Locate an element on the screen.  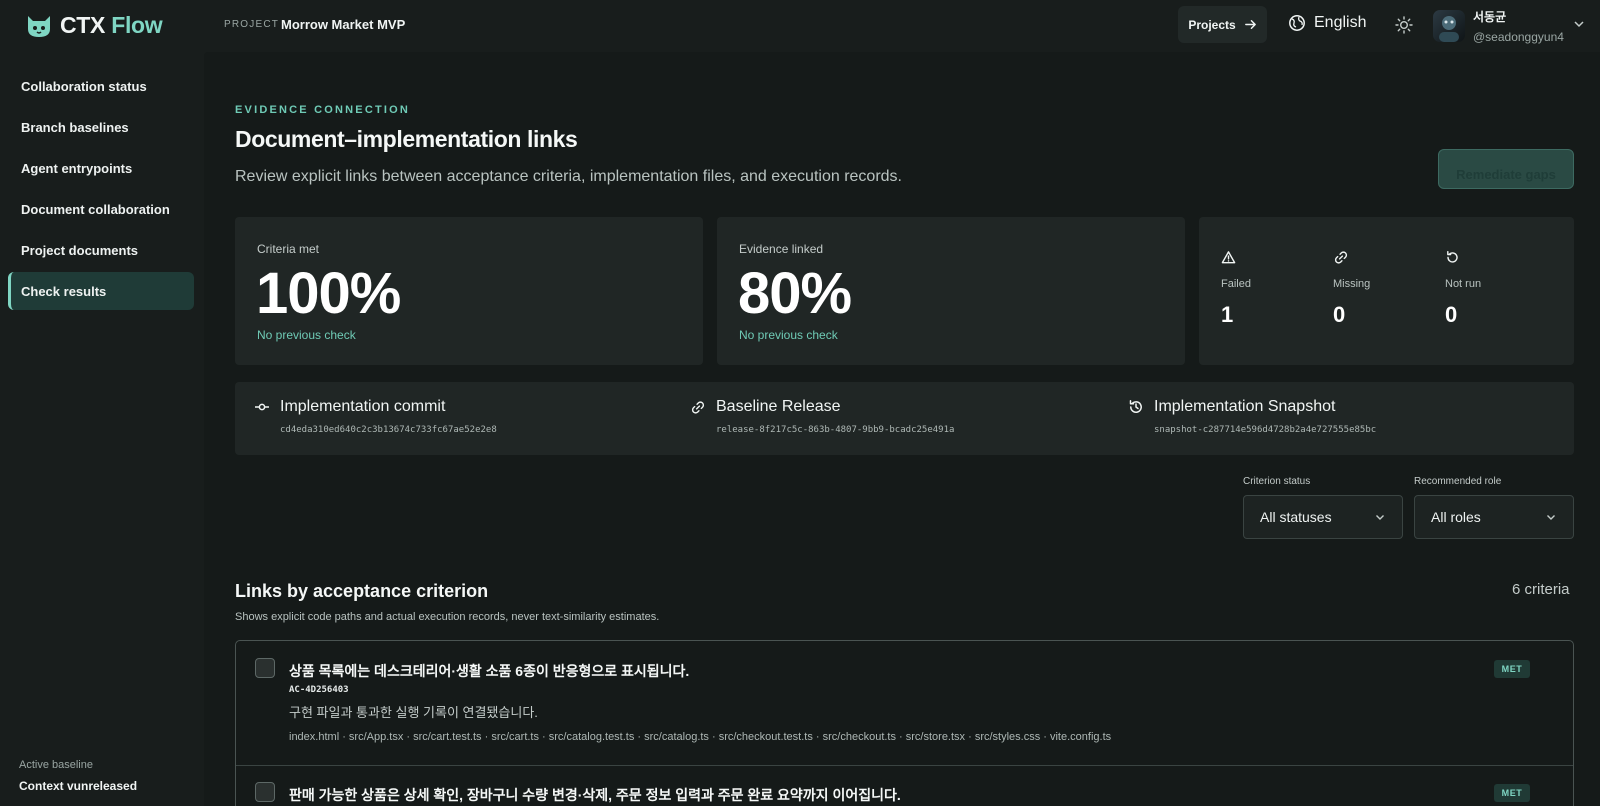
recommended-role-select: All roles is located at coordinates (1494, 517).